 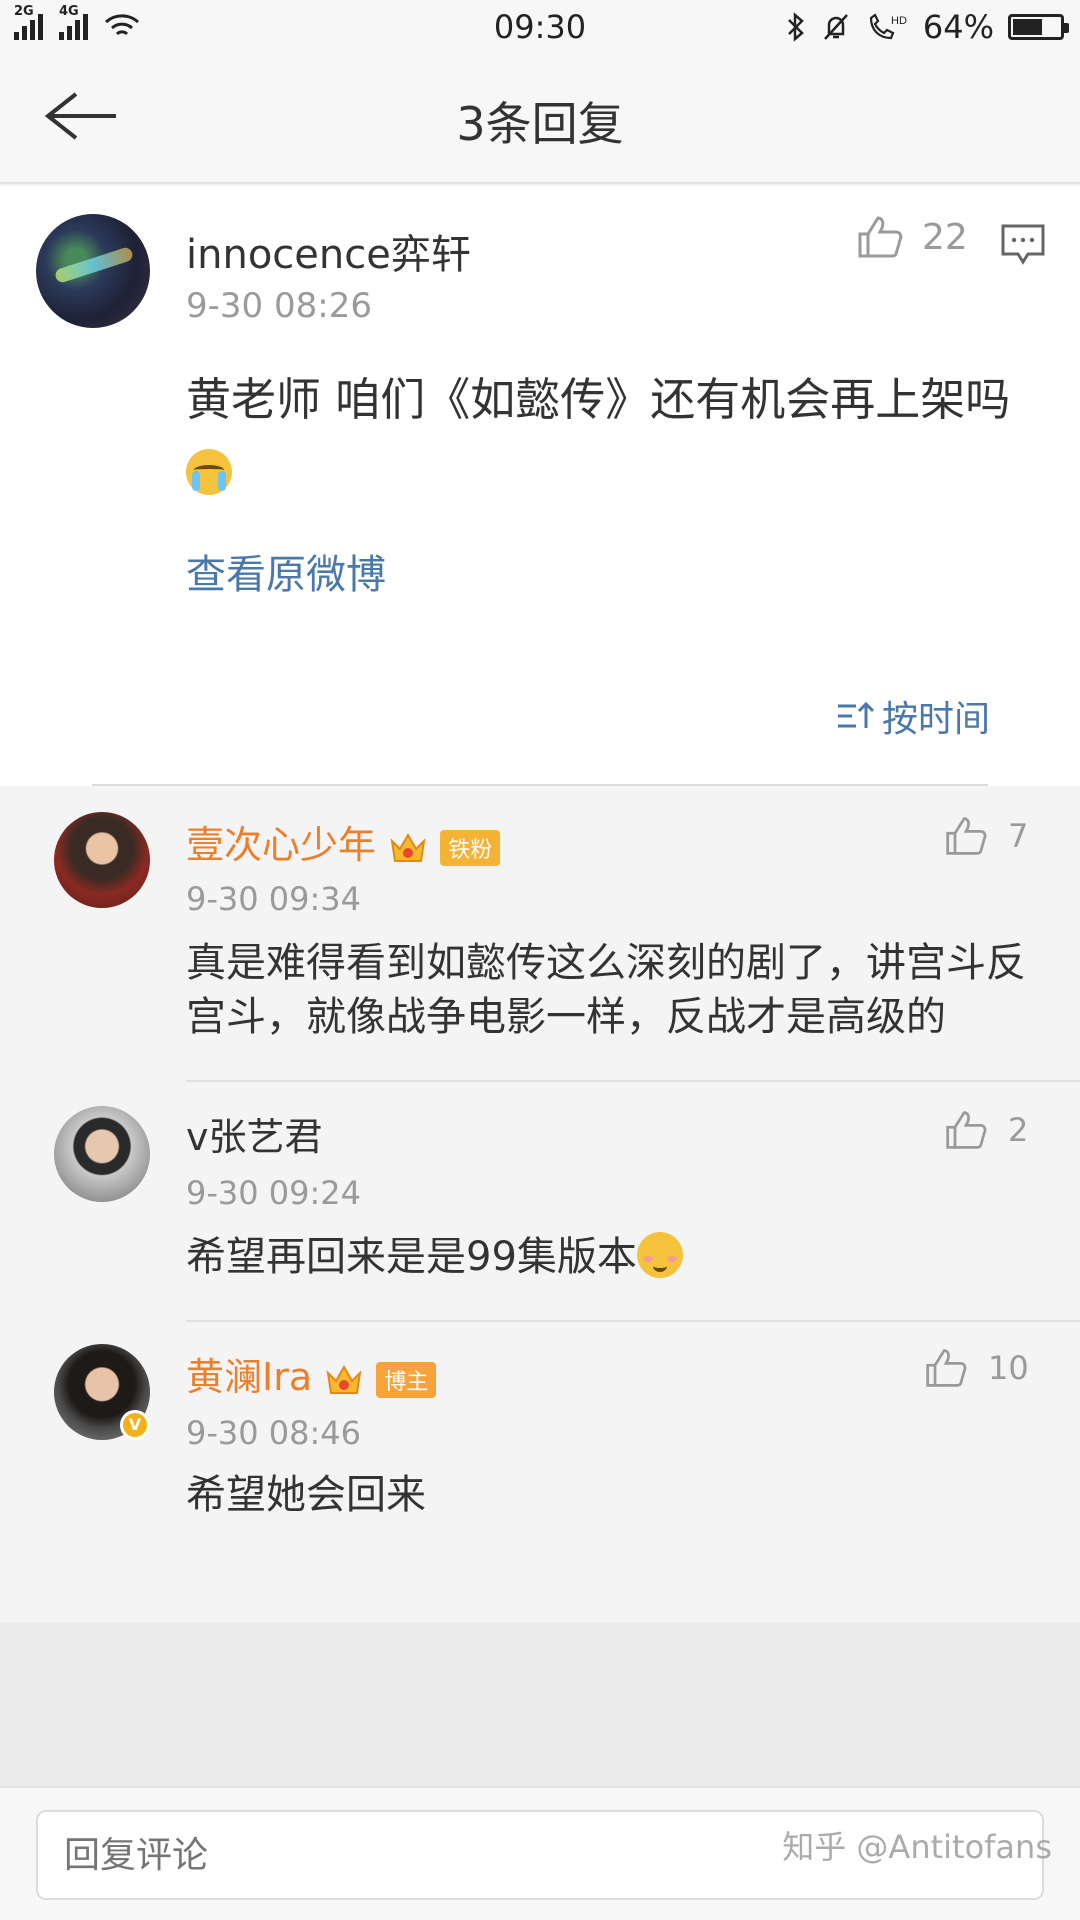 I want to click on sort-label: 按时间, so click(x=936, y=719).